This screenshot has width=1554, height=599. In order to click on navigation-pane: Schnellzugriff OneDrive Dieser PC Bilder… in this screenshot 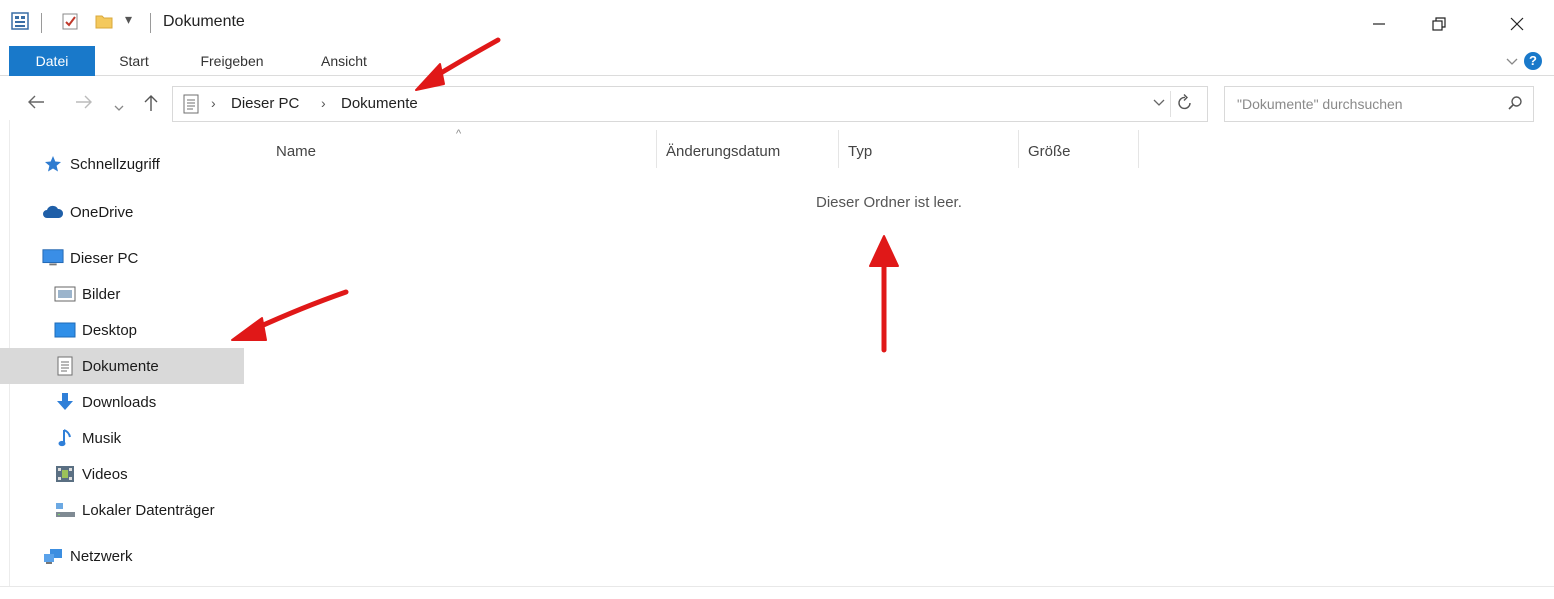, I will do `click(123, 360)`.